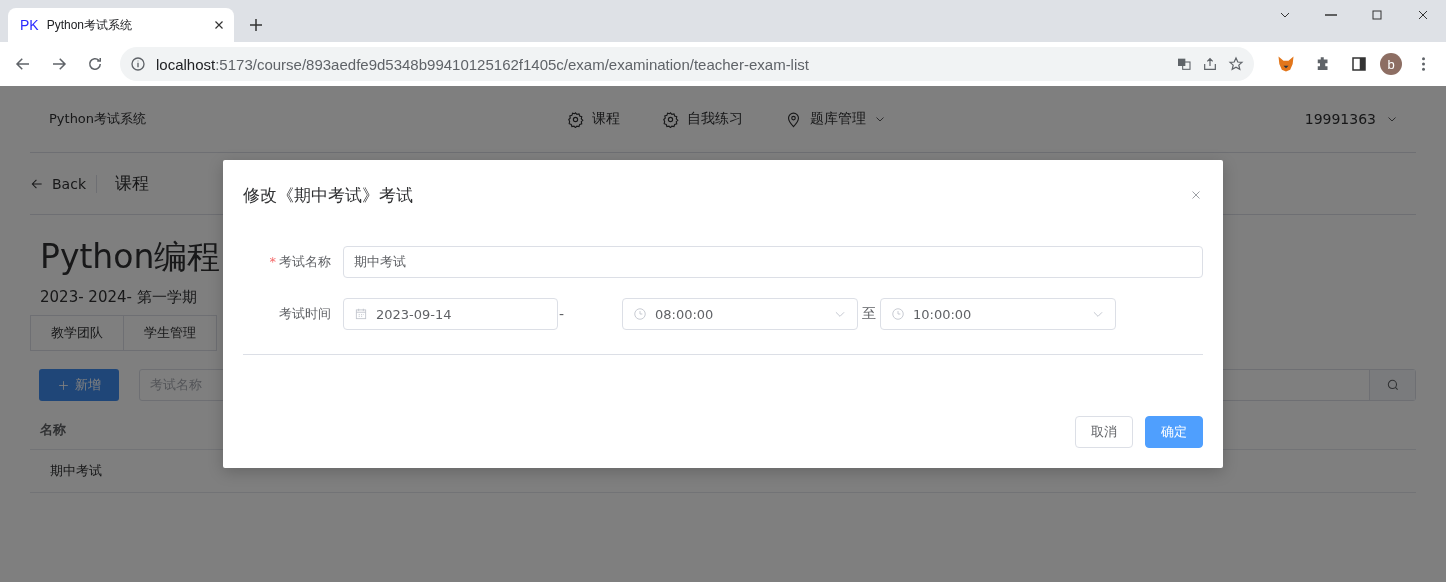 Image resolution: width=1446 pixels, height=582 pixels. Describe the element at coordinates (793, 119) in the screenshot. I see `location-pin-icon` at that location.